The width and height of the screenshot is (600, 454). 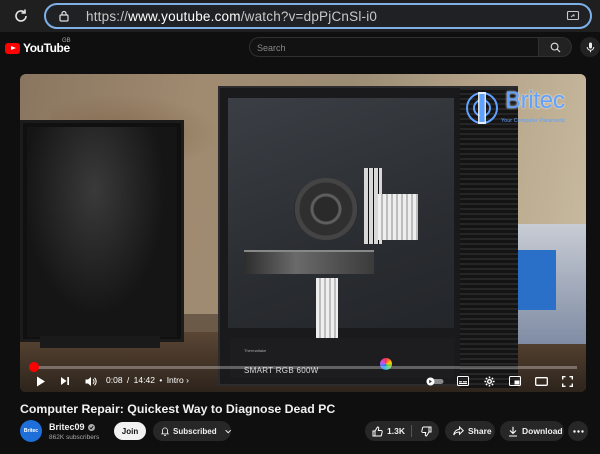 I want to click on subscriber-count: 862K subscribers, so click(x=74, y=437).